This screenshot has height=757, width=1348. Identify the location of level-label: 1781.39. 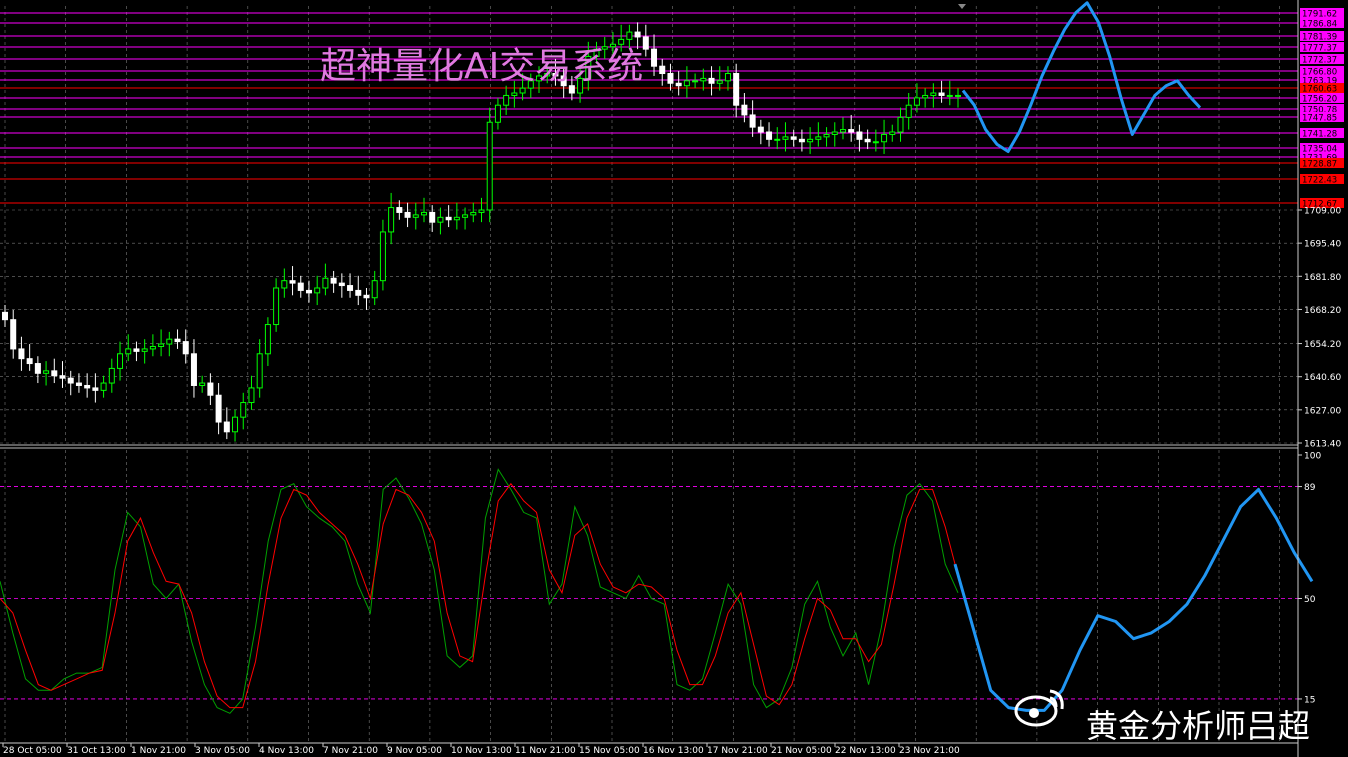
(1319, 38).